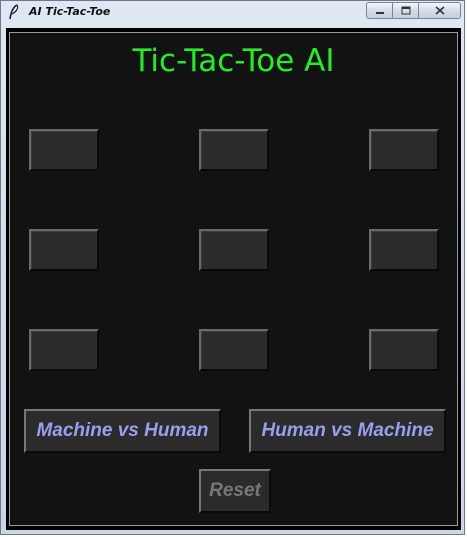 This screenshot has height=537, width=467. I want to click on machine-vs-human-button: Machine vs Human, so click(122, 431).